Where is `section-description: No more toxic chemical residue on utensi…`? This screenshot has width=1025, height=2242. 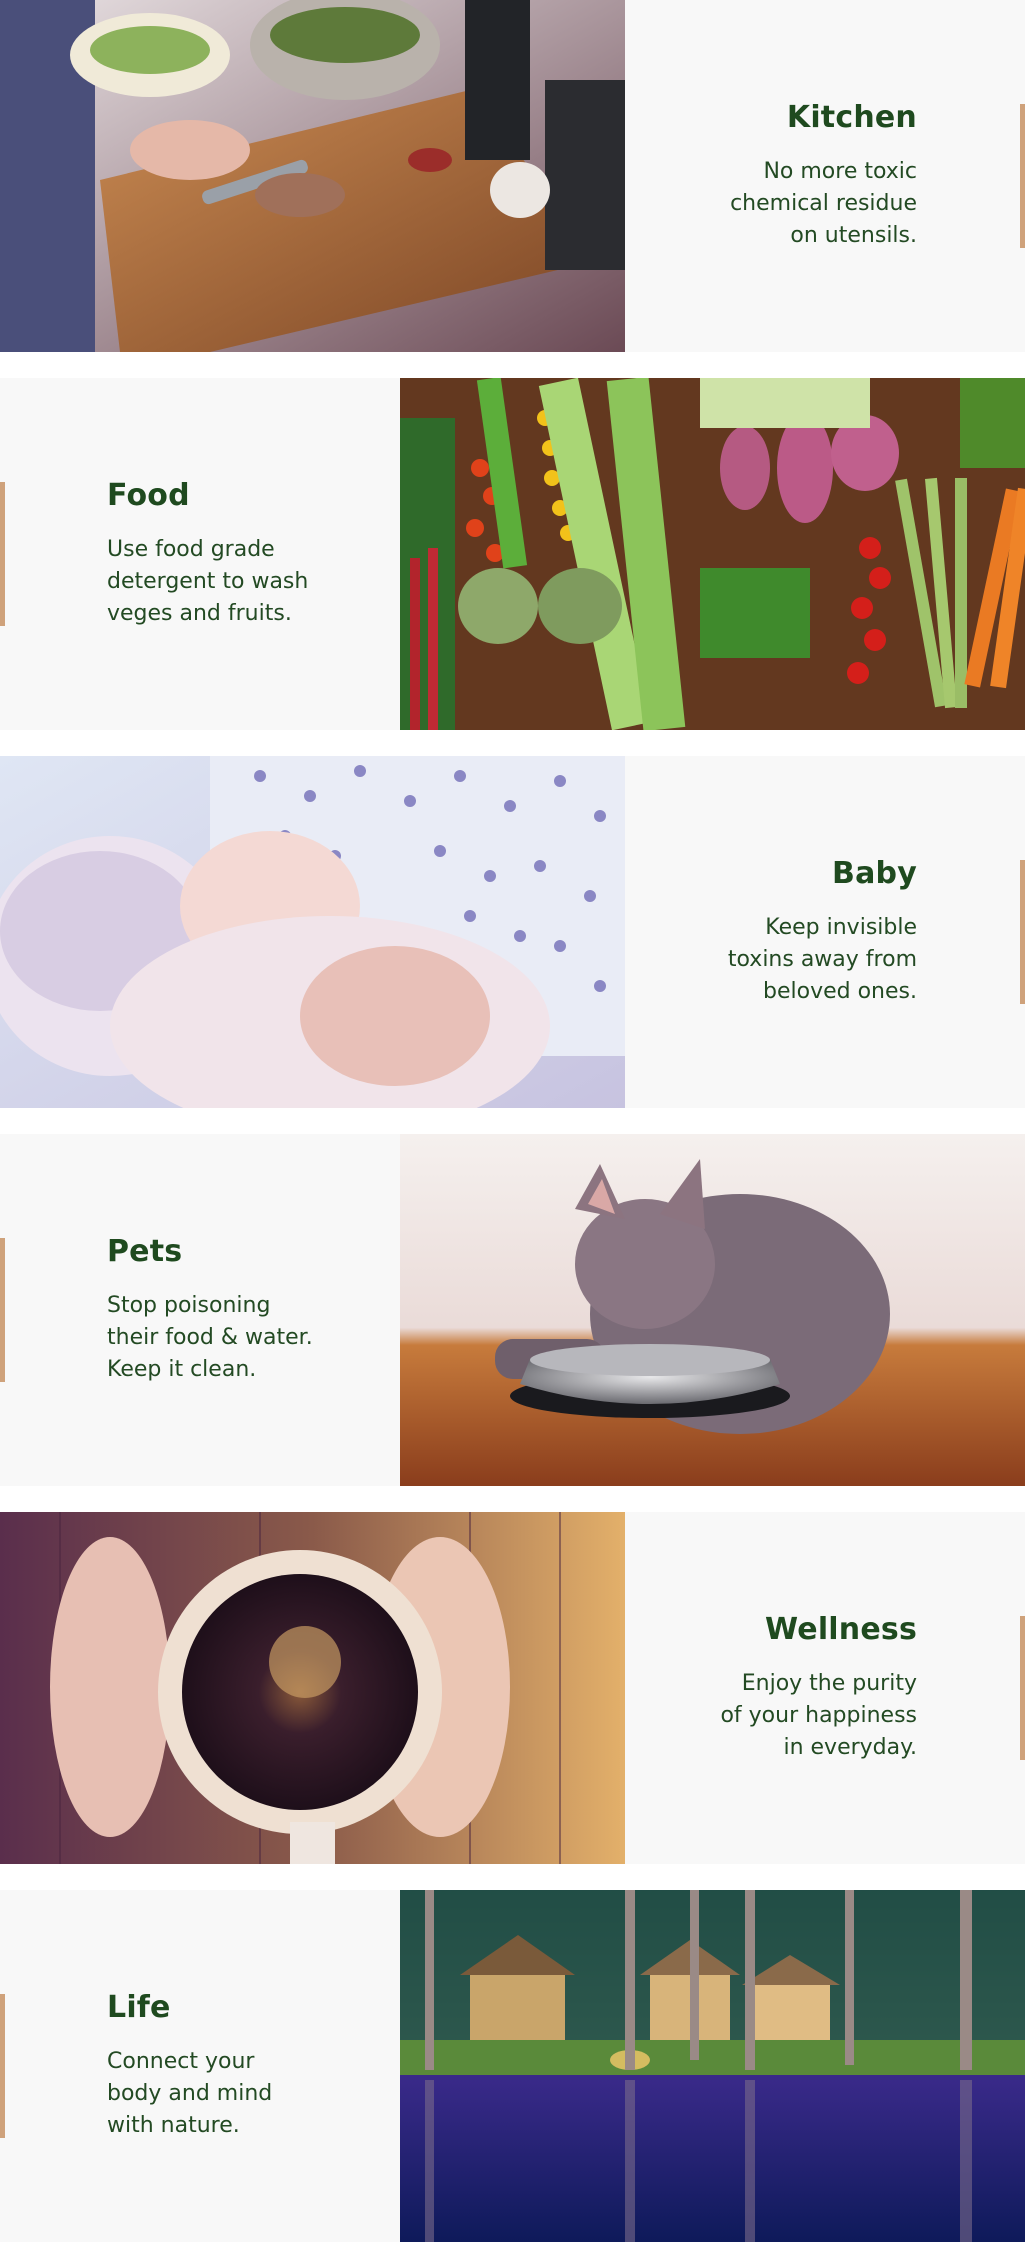
section-description: No more toxic chemical residue on utensi… is located at coordinates (823, 203).